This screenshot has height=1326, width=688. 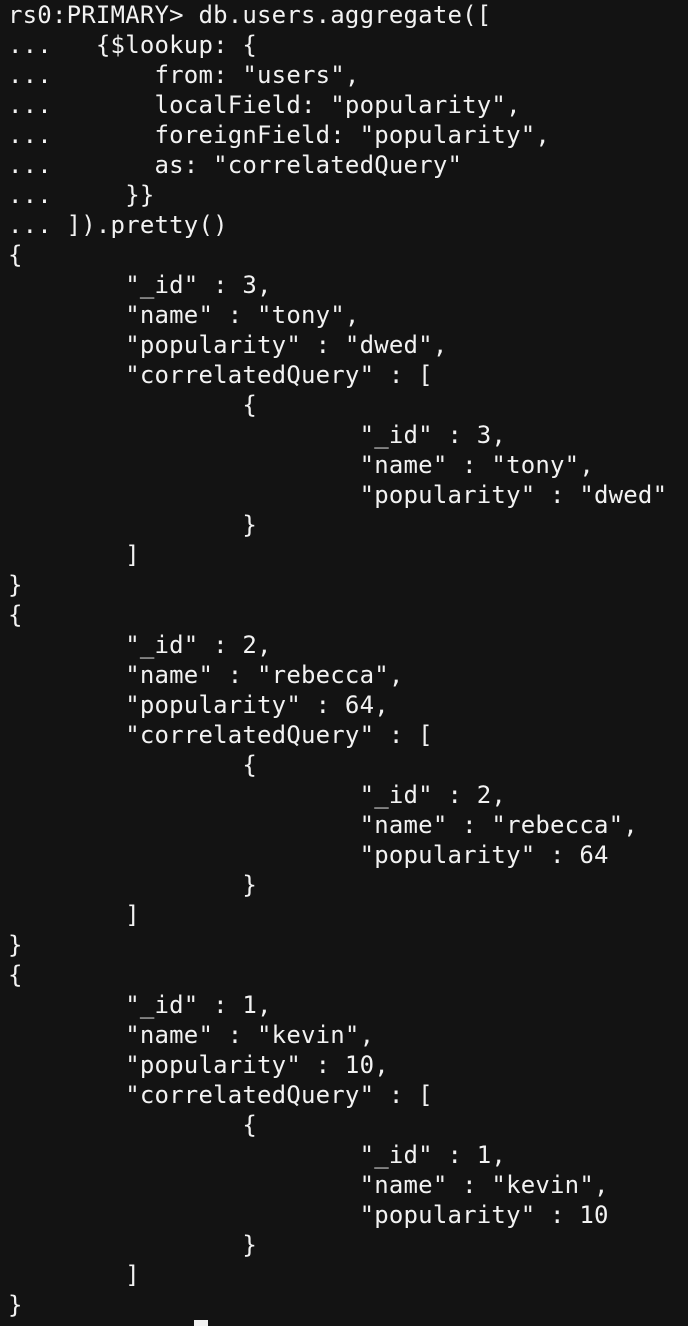 What do you see at coordinates (279, 135) in the screenshot?
I see `output-line: ... foreignField: "popularity",` at bounding box center [279, 135].